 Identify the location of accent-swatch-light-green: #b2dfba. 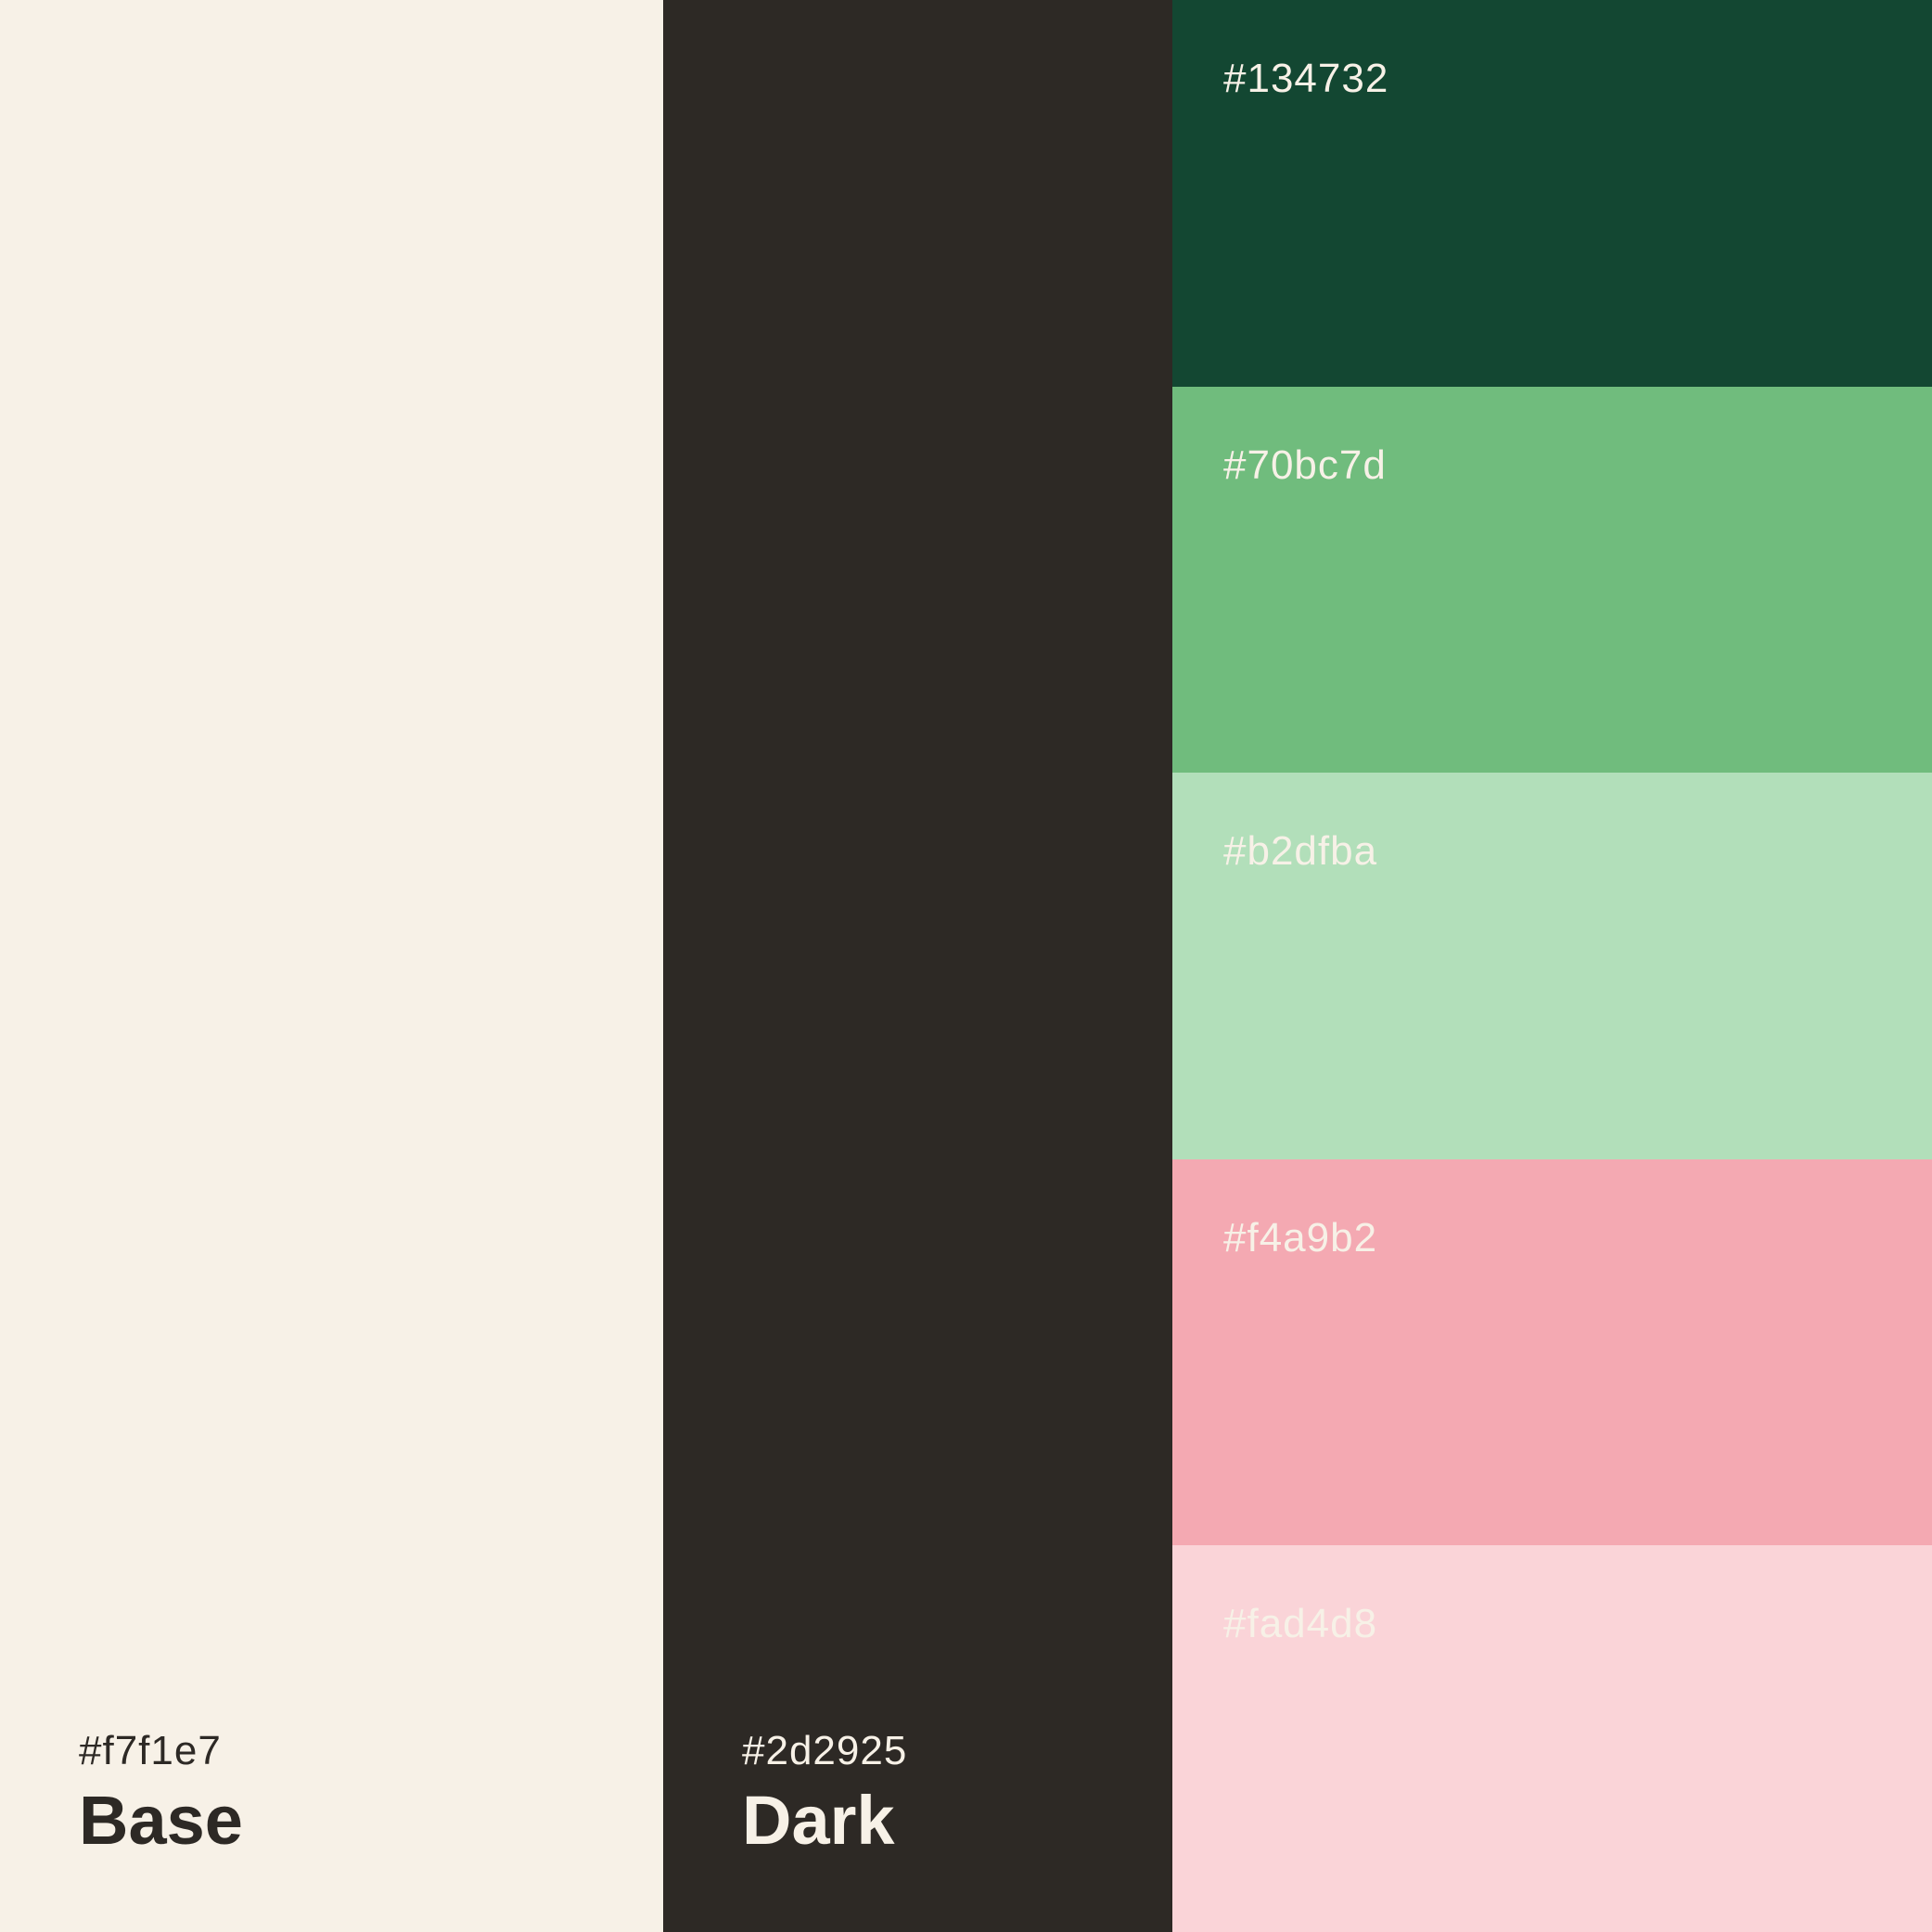
(1552, 966).